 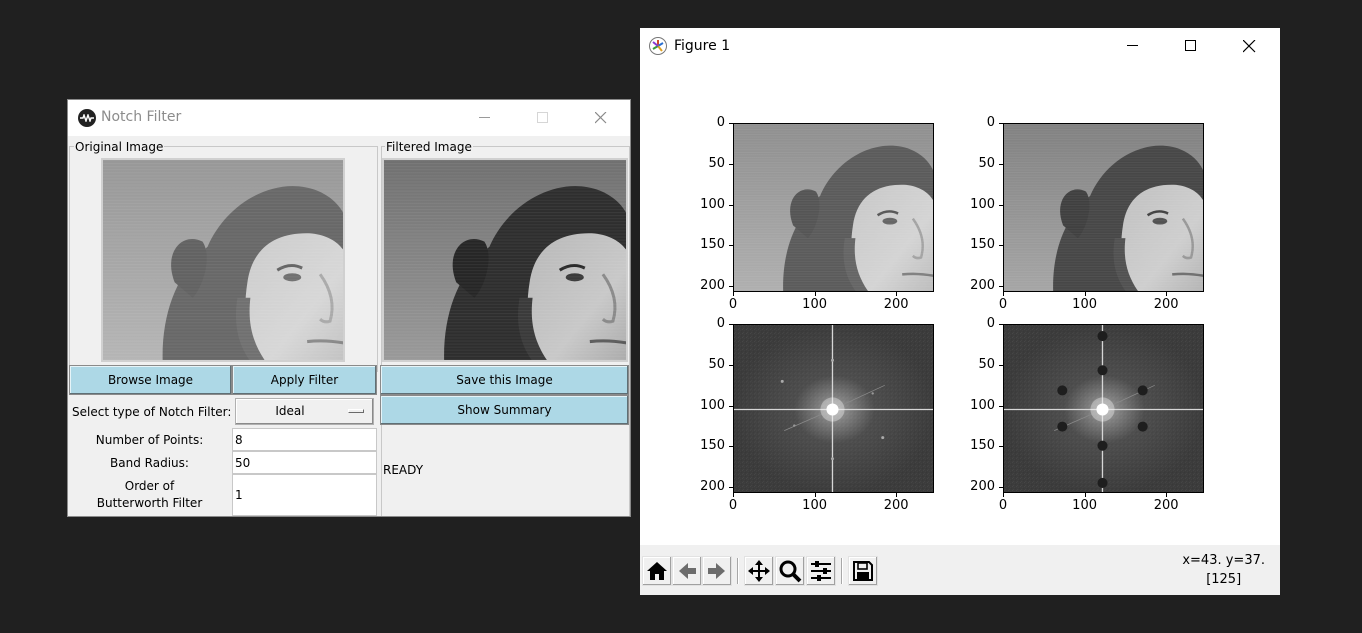 What do you see at coordinates (304, 380) in the screenshot?
I see `apply-filter-button: Apply Filter` at bounding box center [304, 380].